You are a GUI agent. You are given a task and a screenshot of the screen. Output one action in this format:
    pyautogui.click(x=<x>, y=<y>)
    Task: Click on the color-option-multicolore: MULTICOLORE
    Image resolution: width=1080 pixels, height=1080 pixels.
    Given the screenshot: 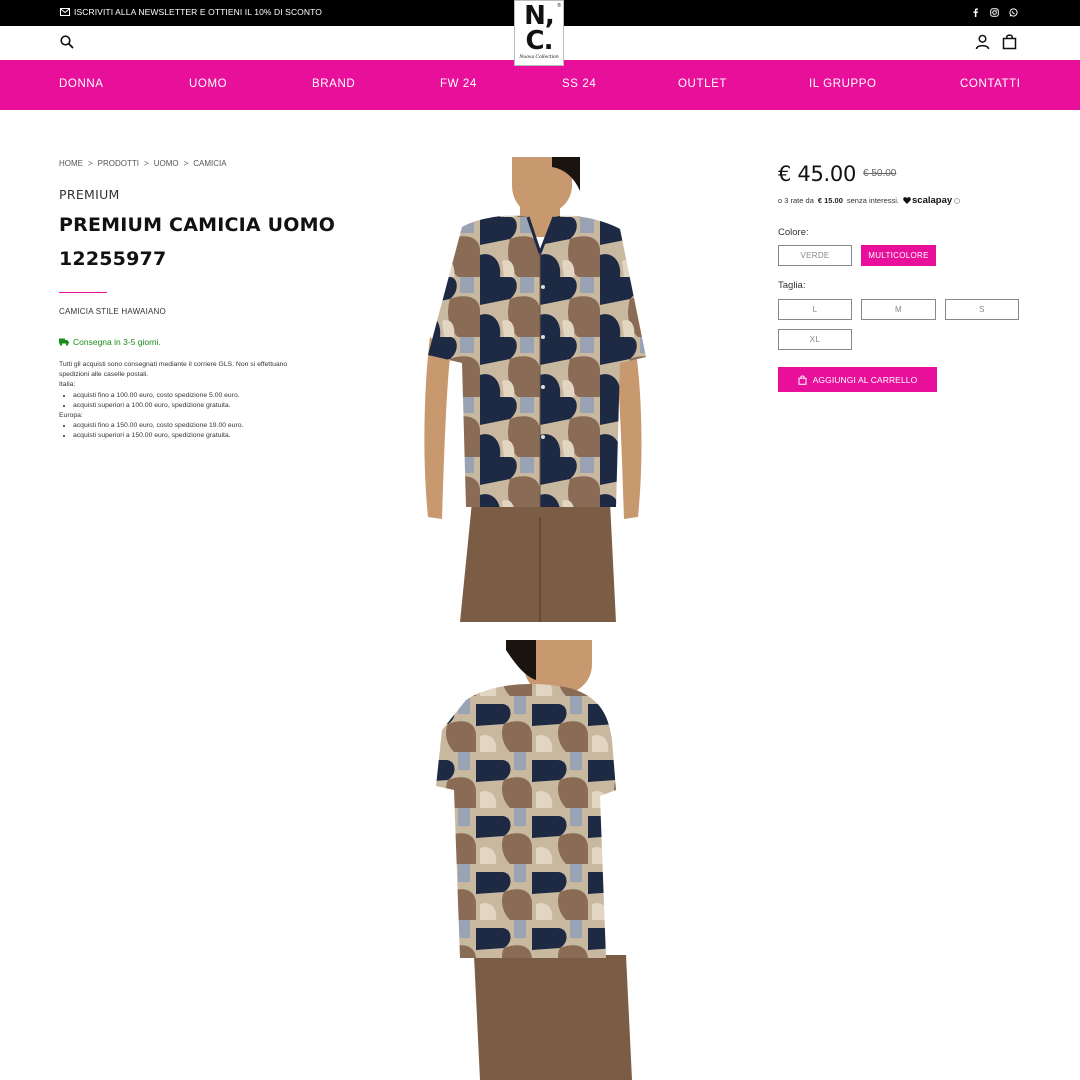 What is the action you would take?
    pyautogui.click(x=898, y=255)
    